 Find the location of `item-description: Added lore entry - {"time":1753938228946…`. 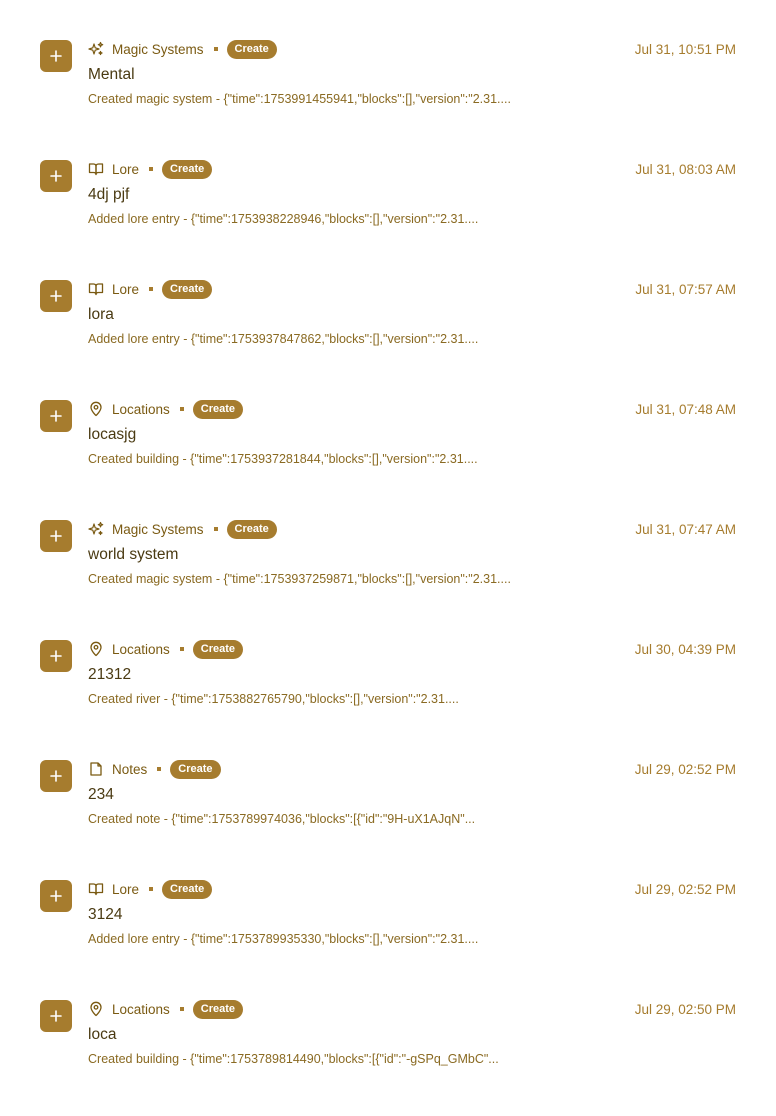

item-description: Added lore entry - {"time":1753938228946… is located at coordinates (283, 219).